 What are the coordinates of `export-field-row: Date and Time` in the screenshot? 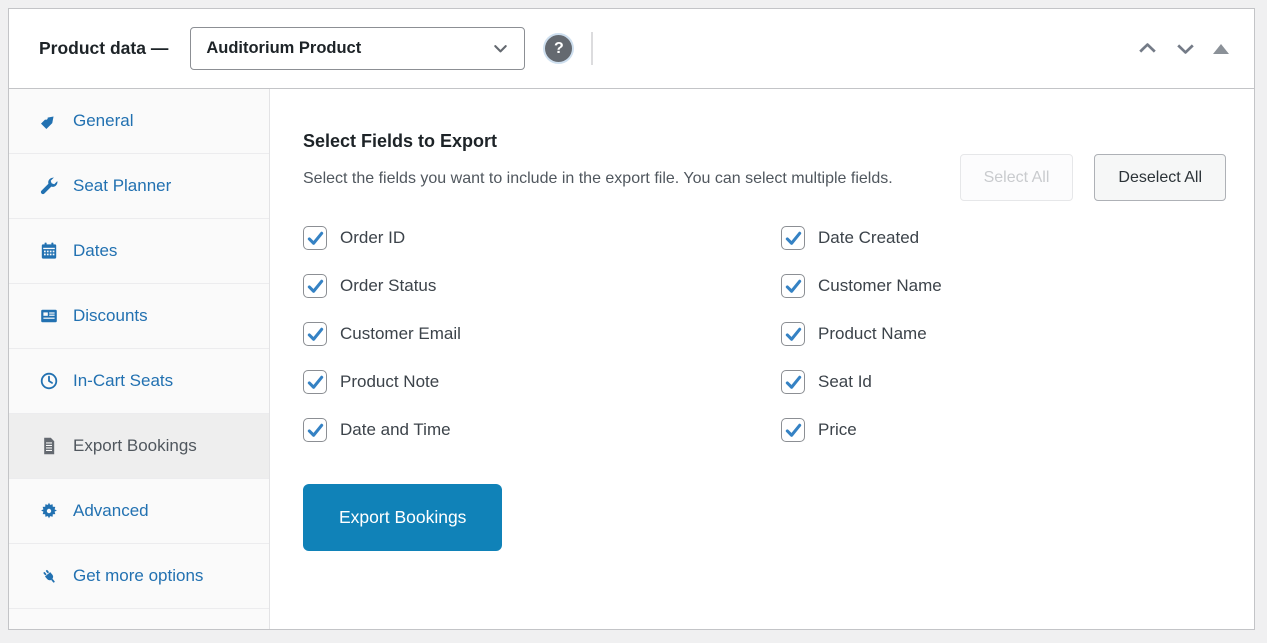 It's located at (542, 430).